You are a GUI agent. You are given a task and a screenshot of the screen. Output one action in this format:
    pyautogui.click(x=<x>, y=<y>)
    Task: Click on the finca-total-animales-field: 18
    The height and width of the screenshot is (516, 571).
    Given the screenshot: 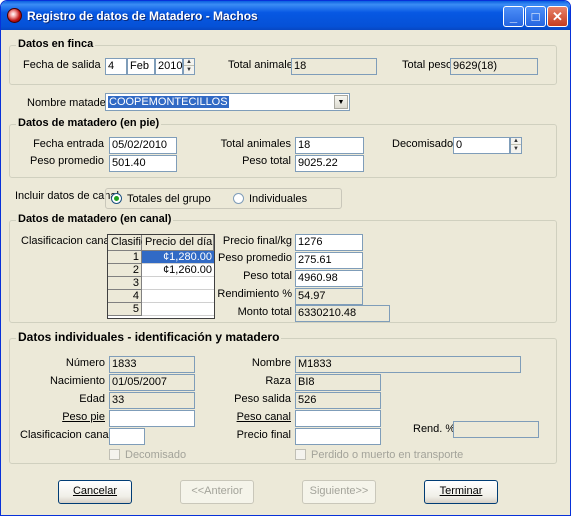 What is the action you would take?
    pyautogui.click(x=334, y=66)
    